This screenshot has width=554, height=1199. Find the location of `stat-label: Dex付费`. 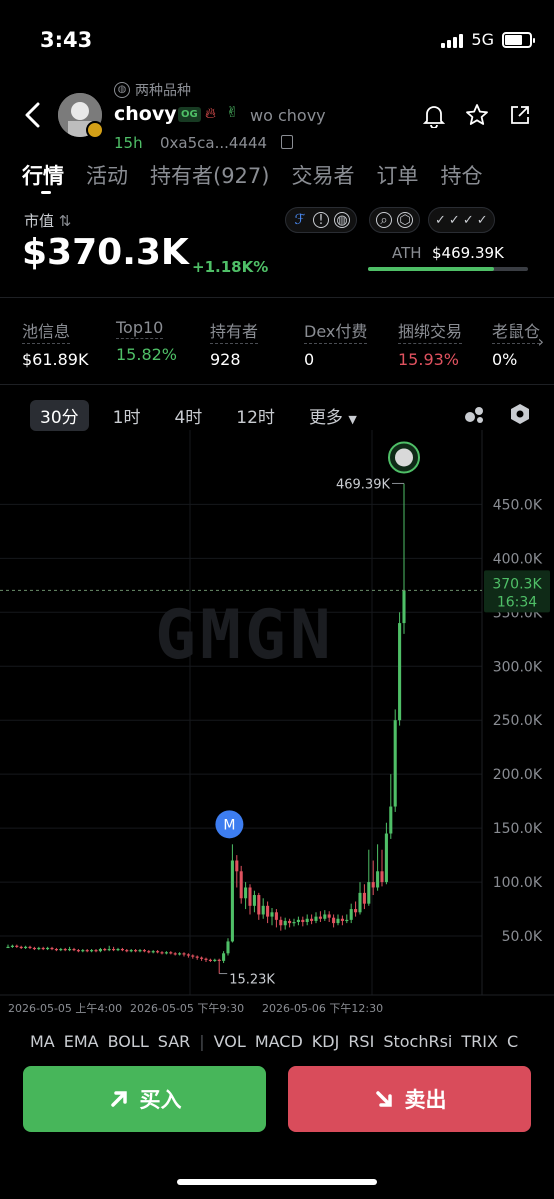

stat-label: Dex付费 is located at coordinates (336, 331).